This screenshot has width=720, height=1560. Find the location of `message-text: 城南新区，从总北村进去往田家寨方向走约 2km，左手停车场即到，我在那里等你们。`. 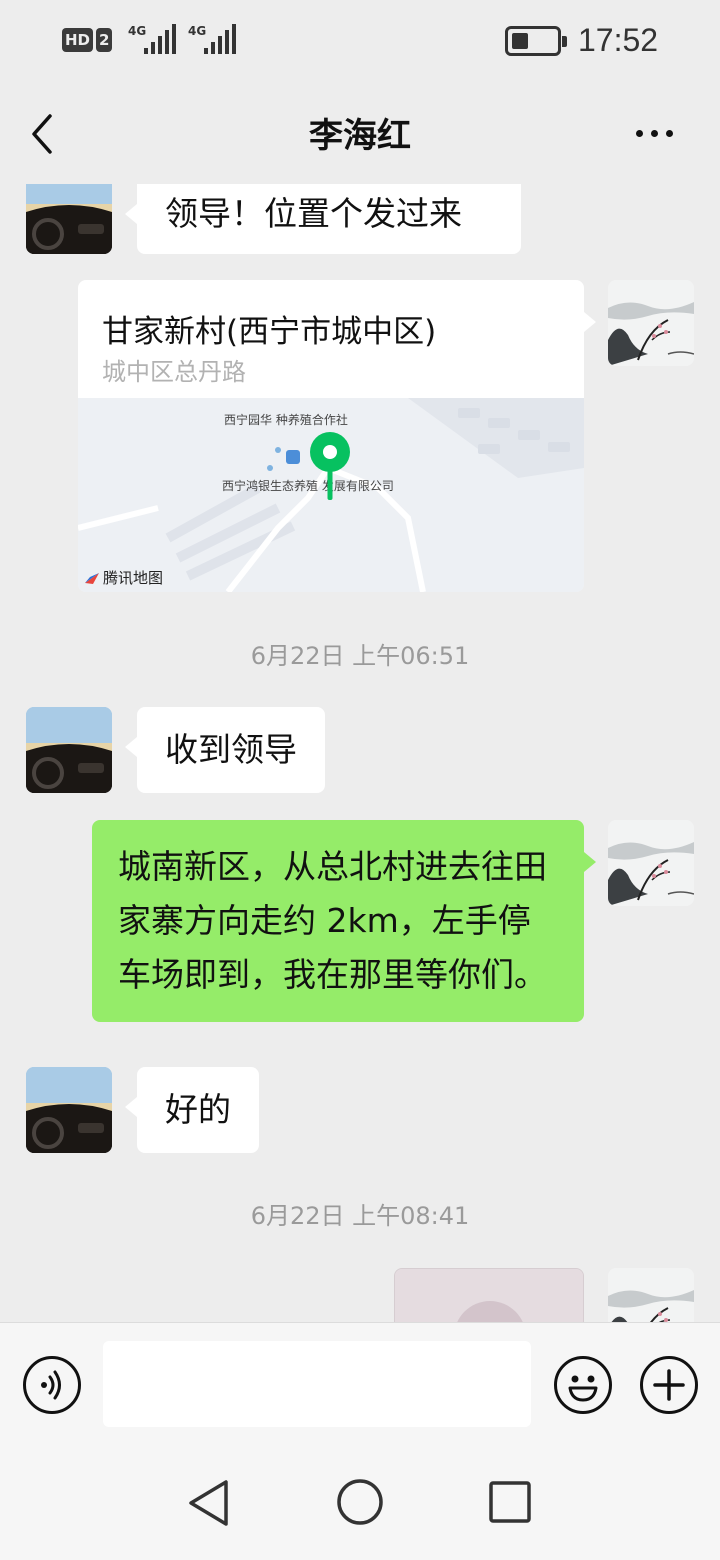

message-text: 城南新区，从总北村进去往田家寨方向走约 2km，左手停车场即到，我在那里等你们。 is located at coordinates (332, 920).